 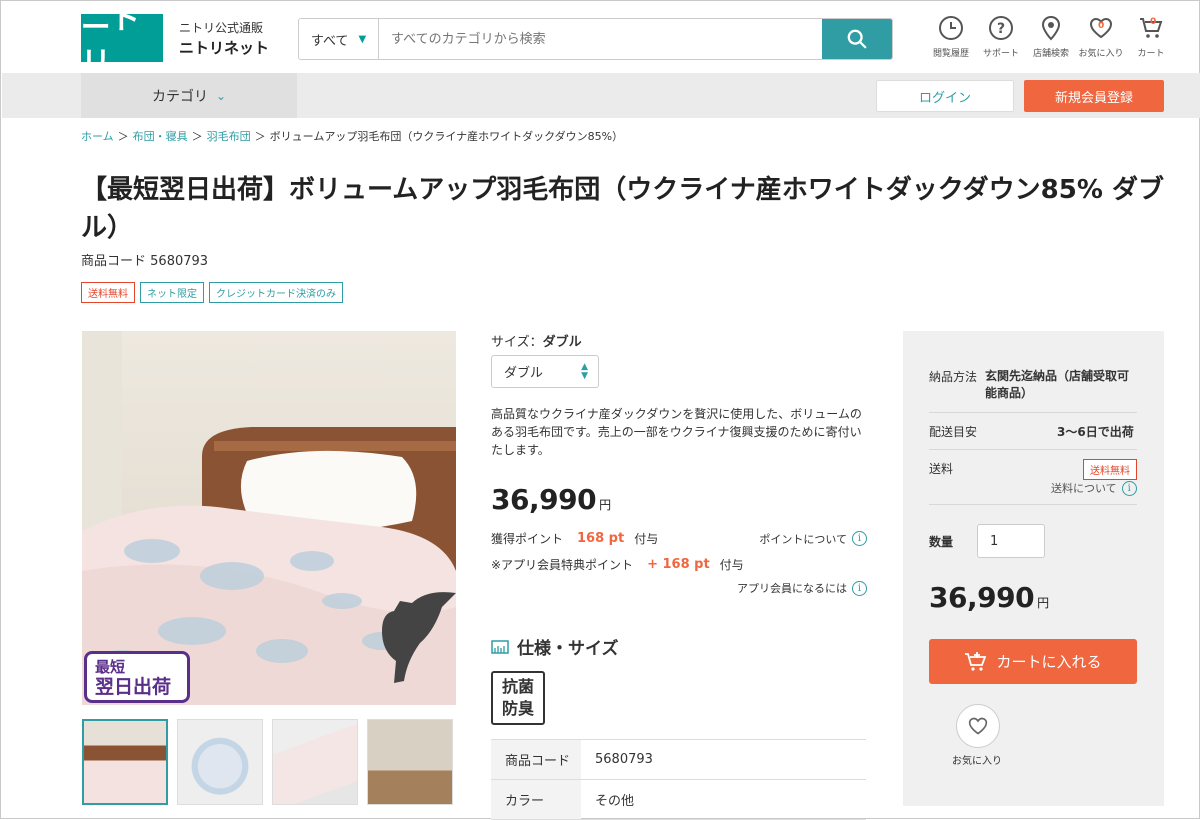 I want to click on express-shipping-overlay: 最短 翌日出荷, so click(x=137, y=677).